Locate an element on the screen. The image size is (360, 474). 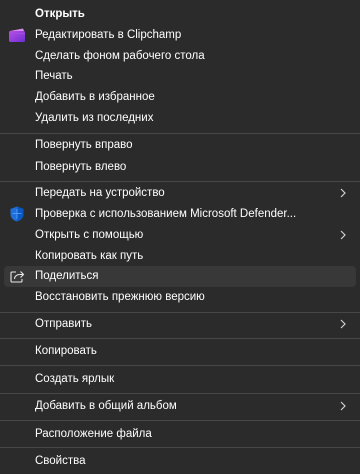
share-icon is located at coordinates (17, 276).